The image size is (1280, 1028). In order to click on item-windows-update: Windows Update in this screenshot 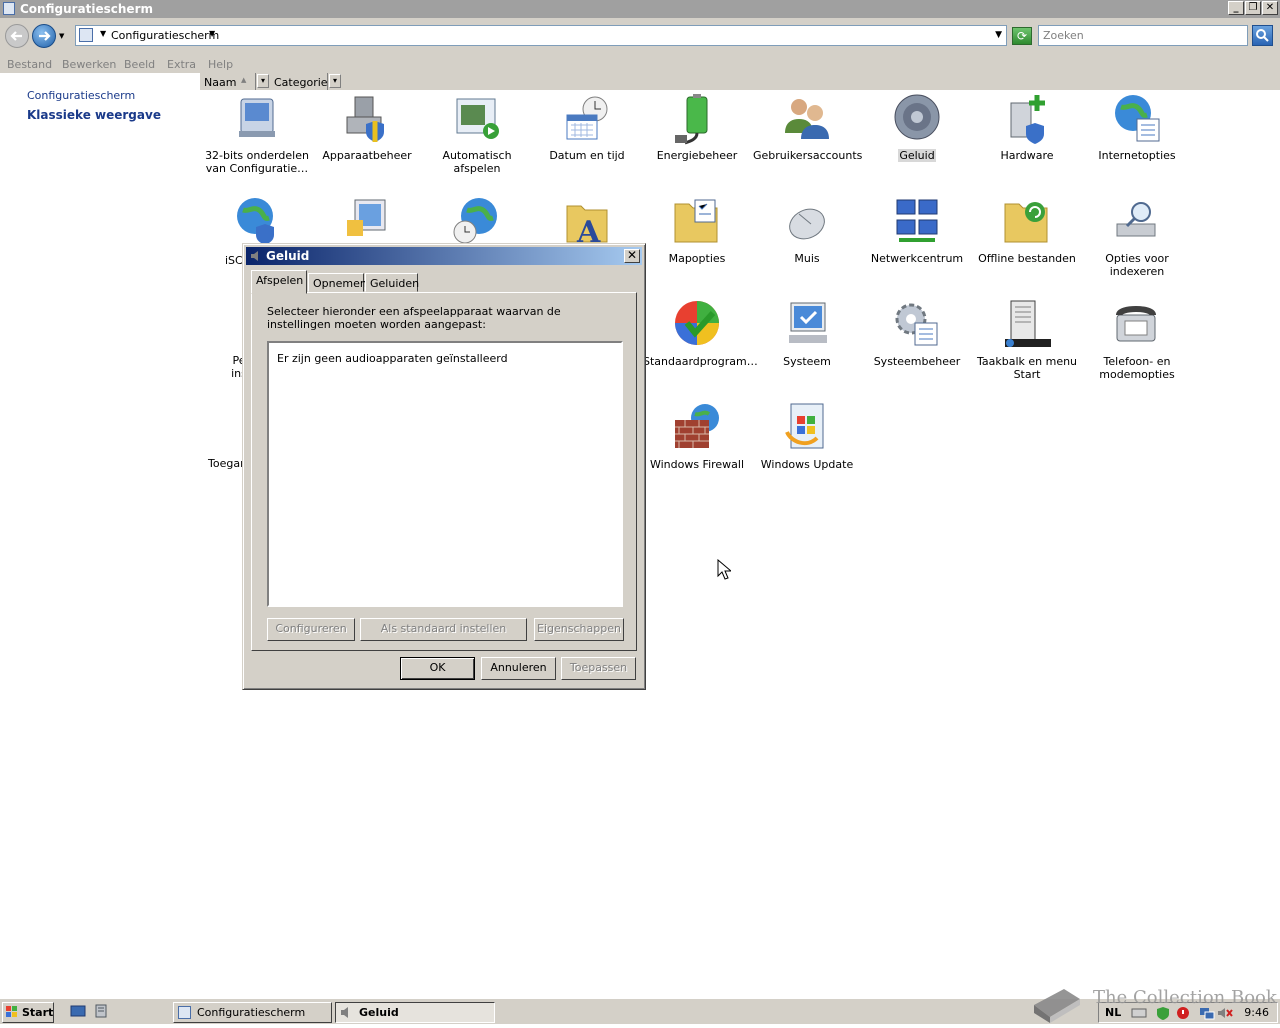, I will do `click(807, 436)`.